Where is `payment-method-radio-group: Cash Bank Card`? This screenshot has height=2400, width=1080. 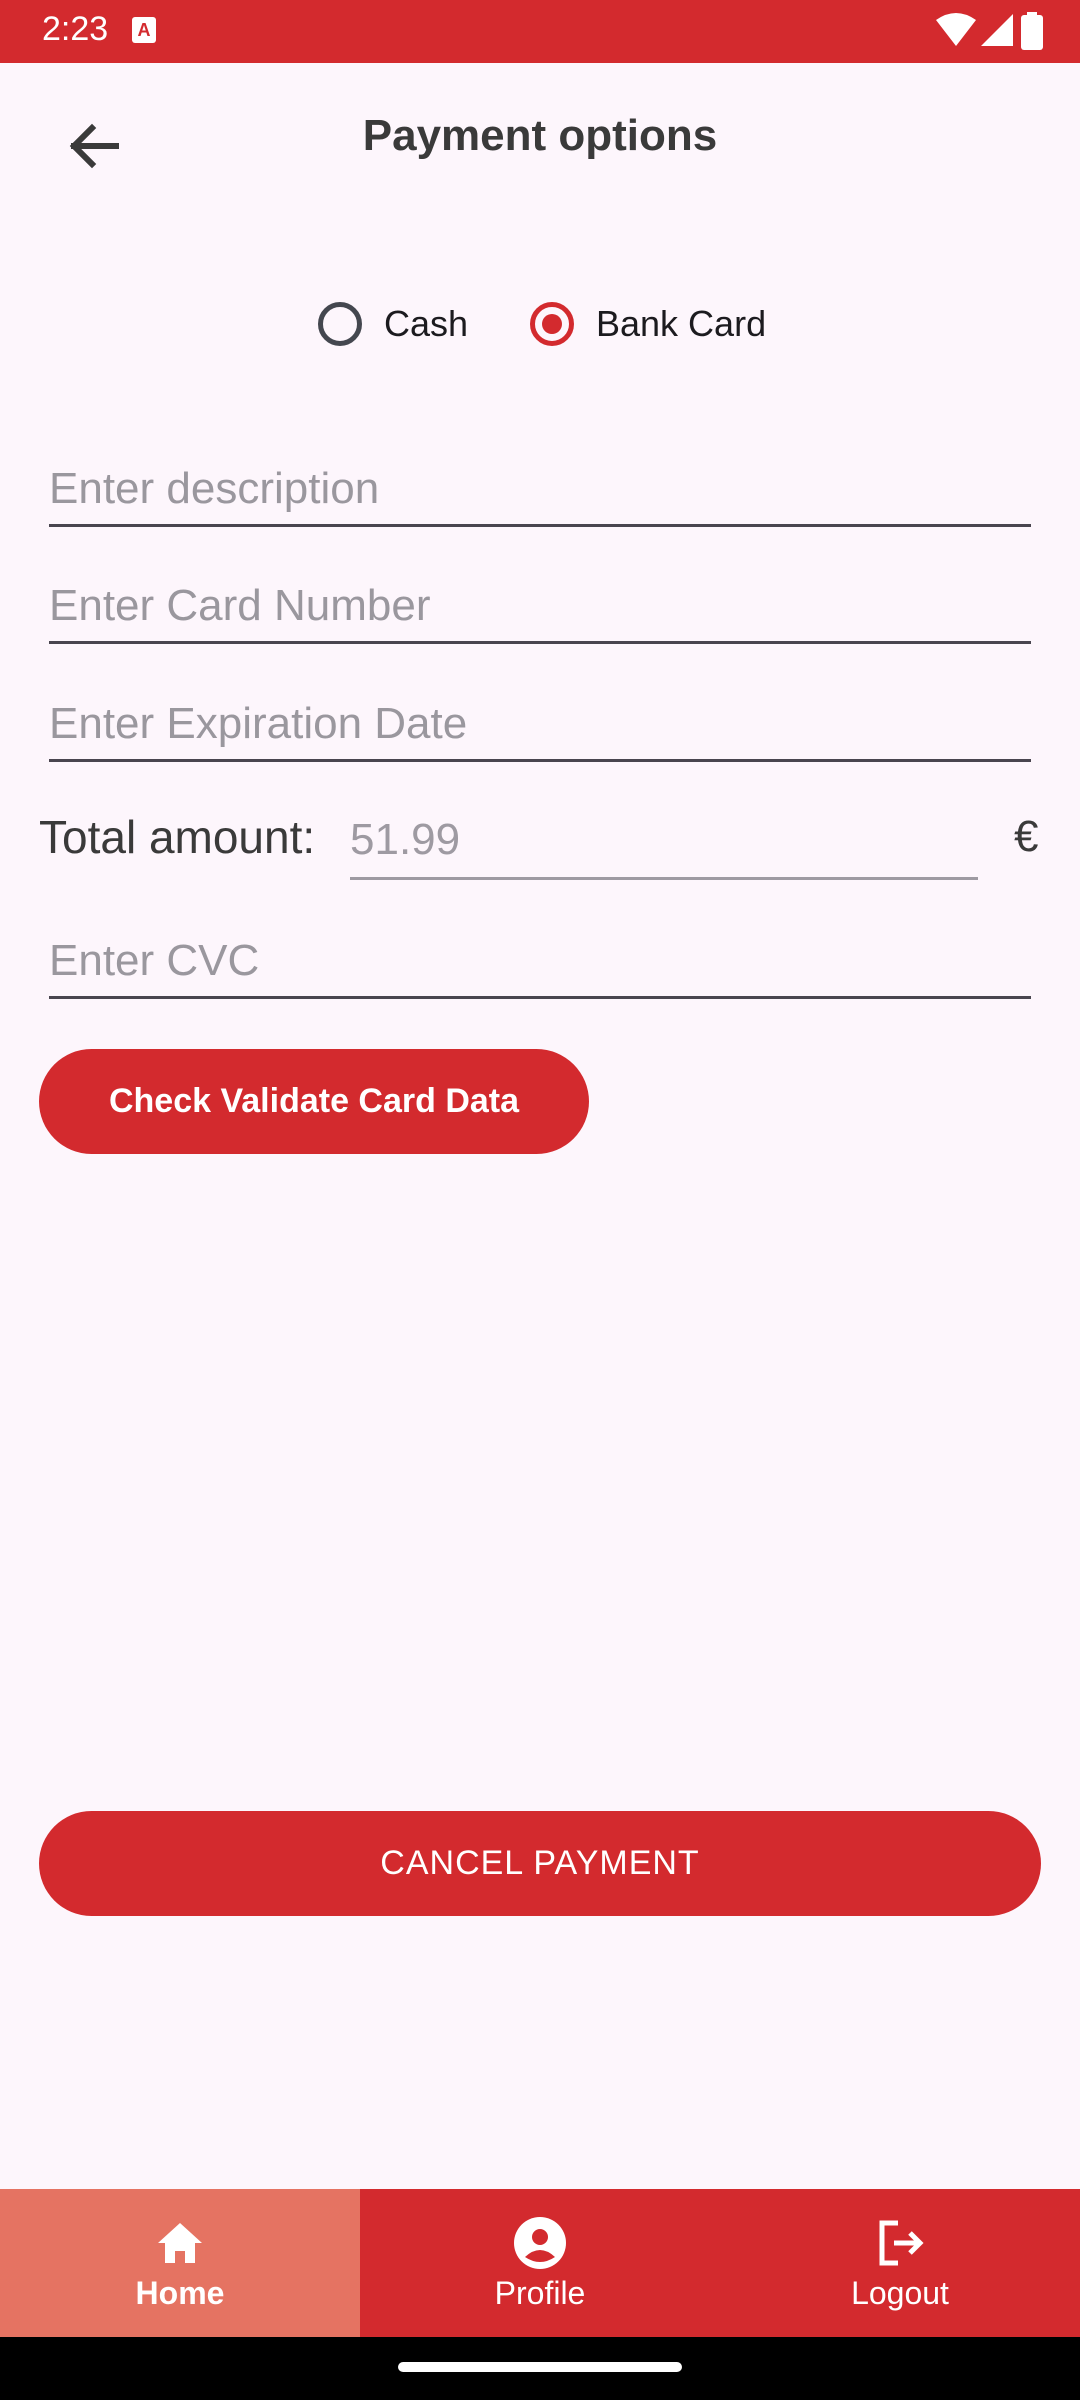
payment-method-radio-group: Cash Bank Card is located at coordinates (540, 324).